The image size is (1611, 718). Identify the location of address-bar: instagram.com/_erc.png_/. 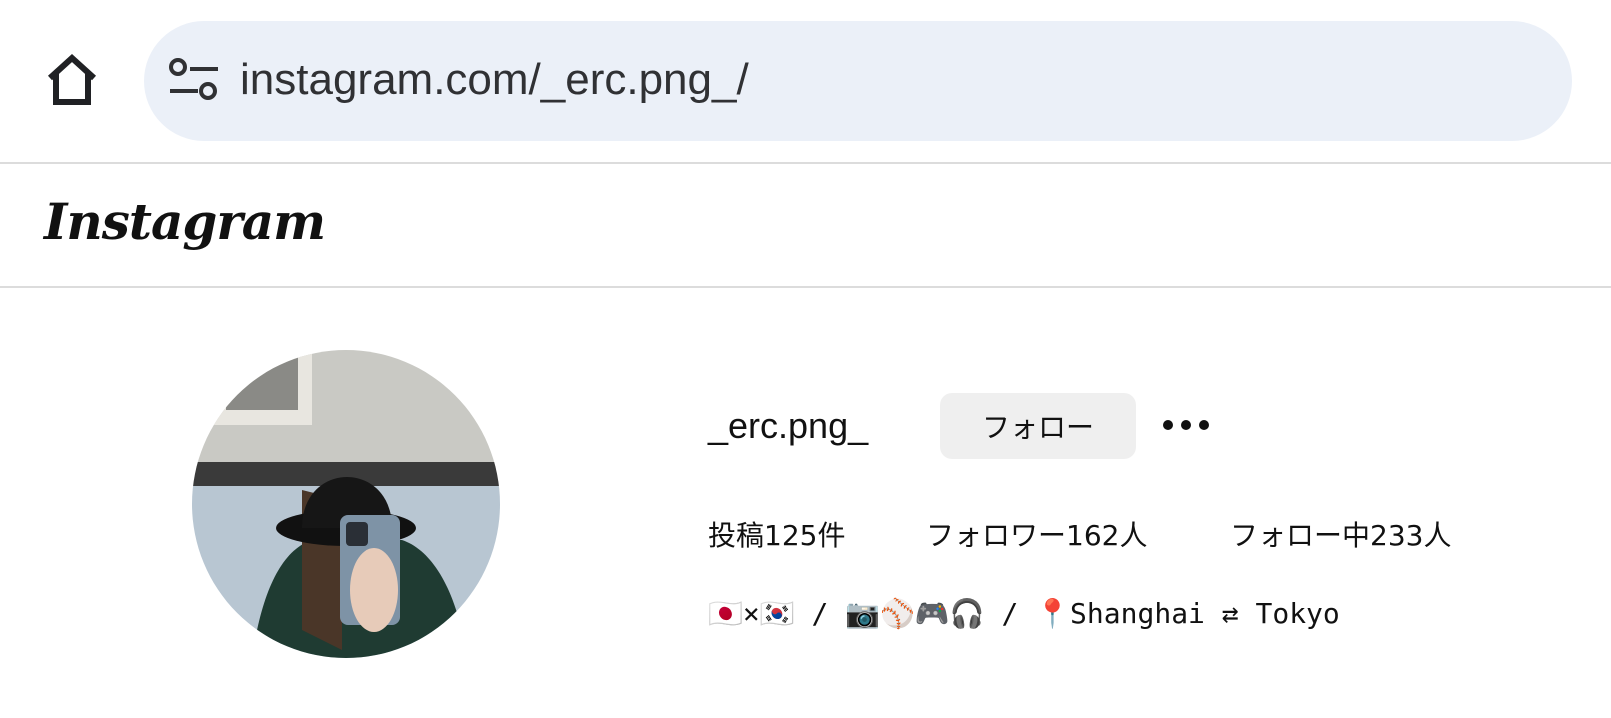
(858, 81).